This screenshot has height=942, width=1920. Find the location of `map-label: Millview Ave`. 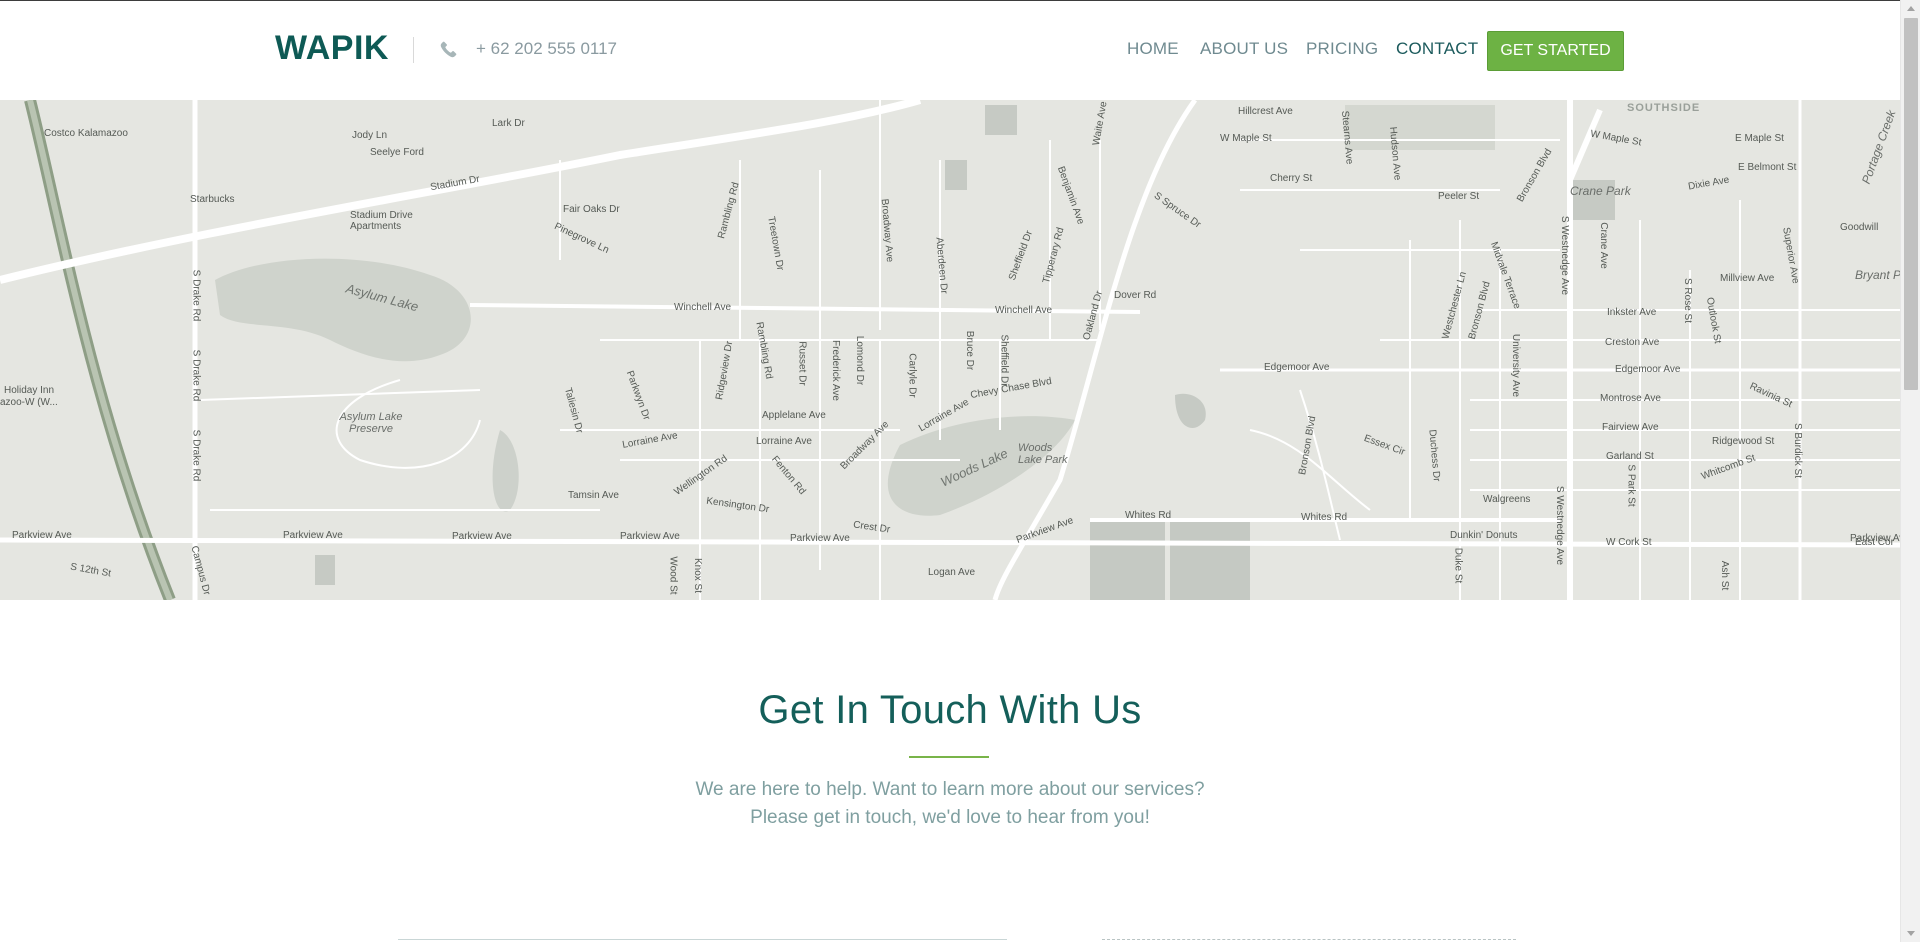

map-label: Millview Ave is located at coordinates (1747, 278).